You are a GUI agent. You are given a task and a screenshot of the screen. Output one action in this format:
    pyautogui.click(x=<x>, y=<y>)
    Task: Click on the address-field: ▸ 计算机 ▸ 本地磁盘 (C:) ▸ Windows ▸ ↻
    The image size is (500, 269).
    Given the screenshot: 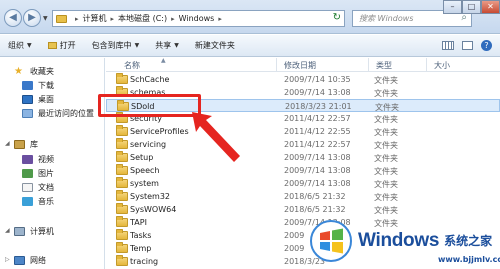 What is the action you would take?
    pyautogui.click(x=198, y=18)
    